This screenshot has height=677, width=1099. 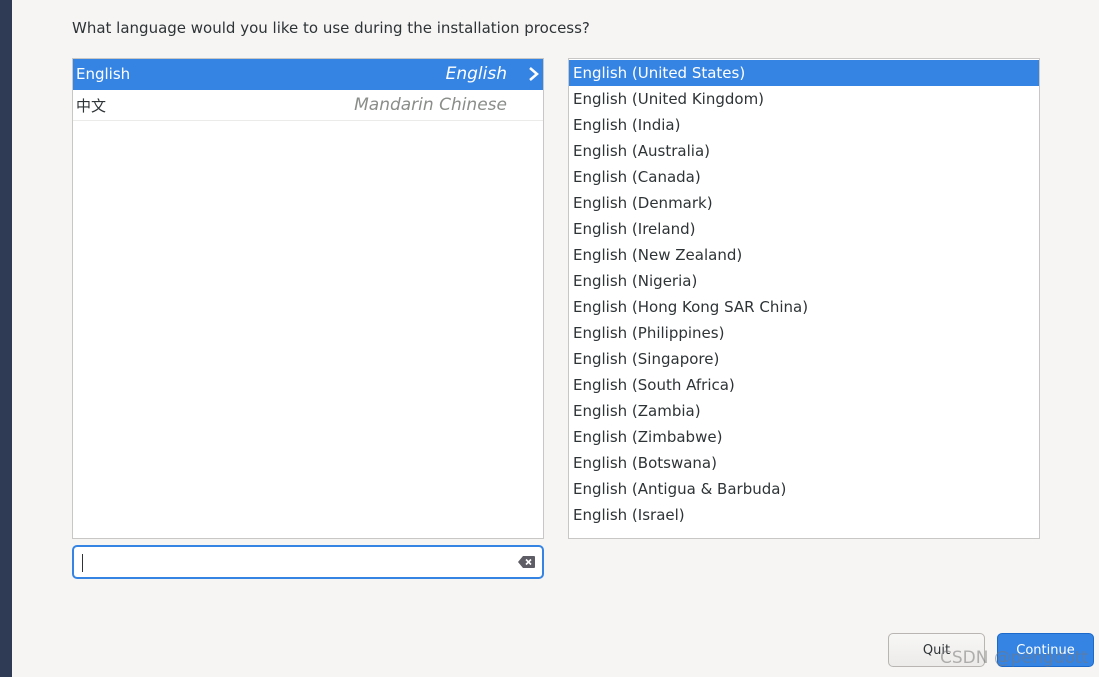 I want to click on locale-row: English (India), so click(x=804, y=125).